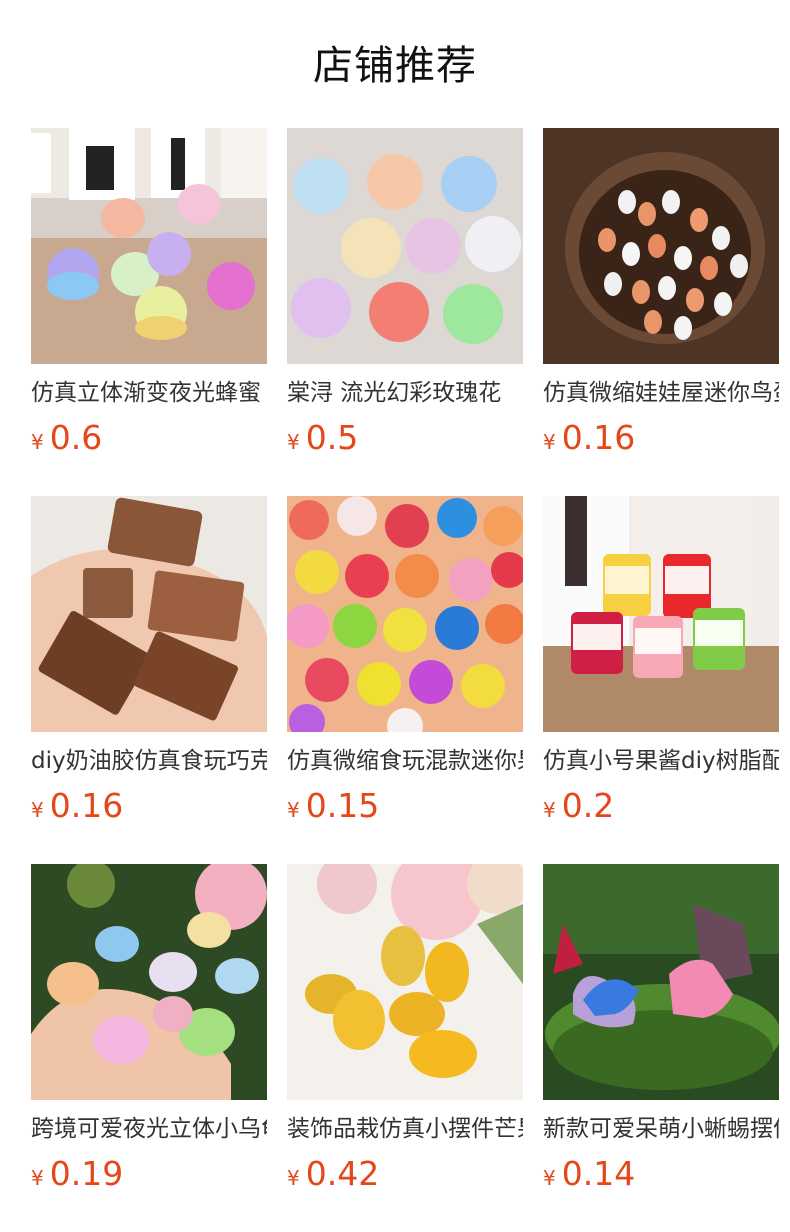  What do you see at coordinates (661, 614) in the screenshot?
I see `jam-jar-photo` at bounding box center [661, 614].